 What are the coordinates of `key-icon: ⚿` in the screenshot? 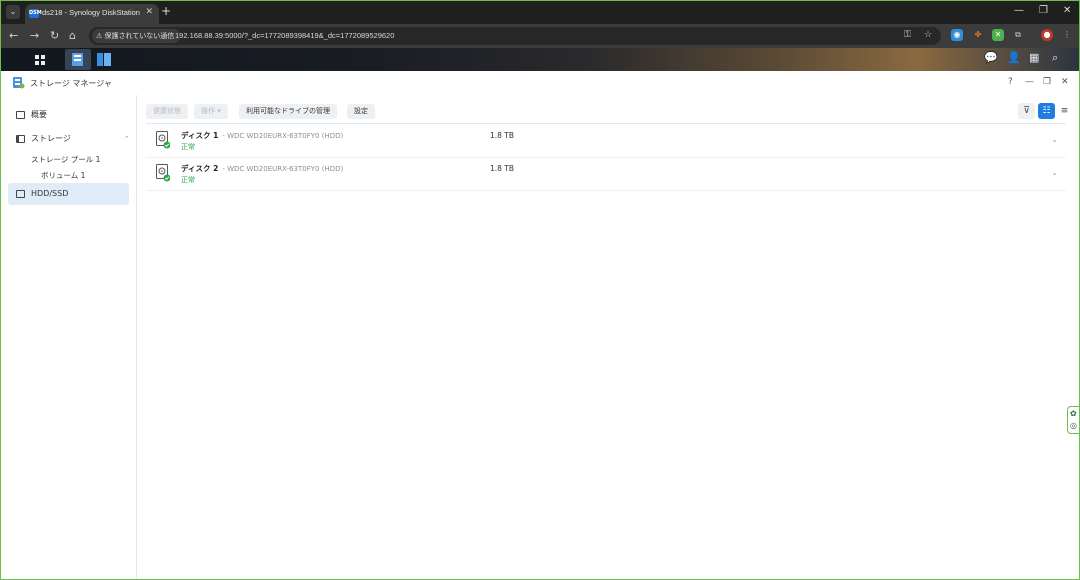 It's located at (907, 35).